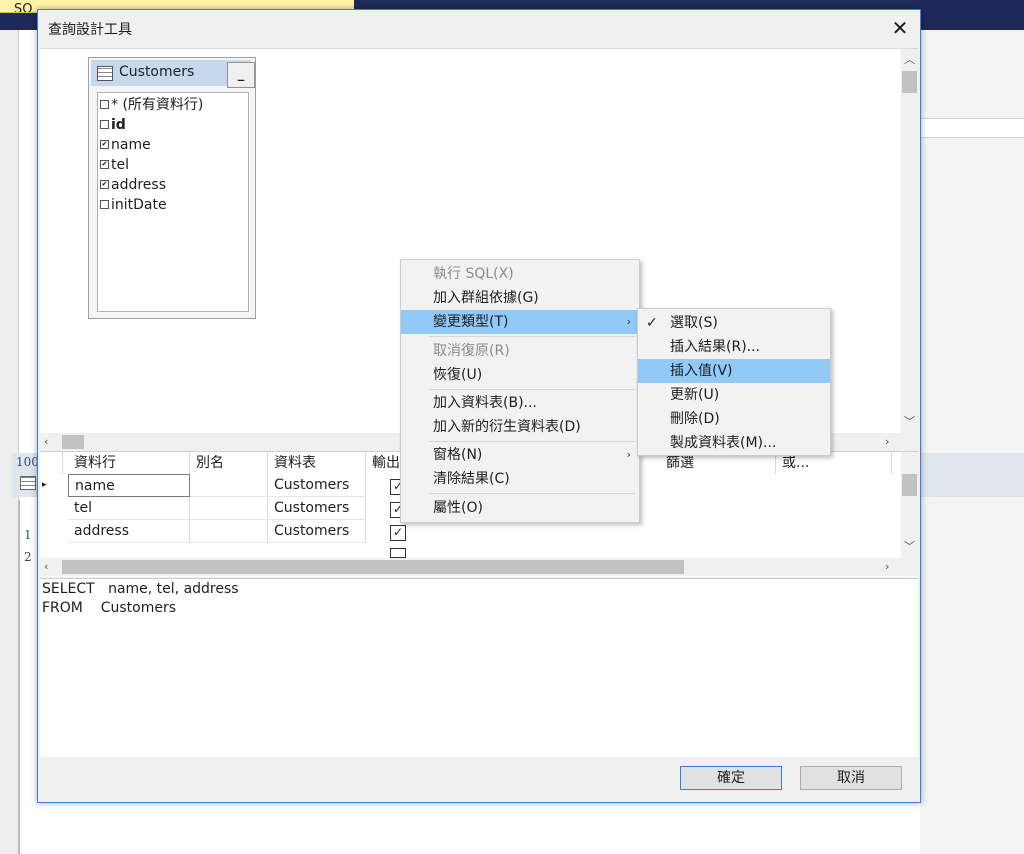 The height and width of the screenshot is (854, 1024). I want to click on column-label: id, so click(118, 125).